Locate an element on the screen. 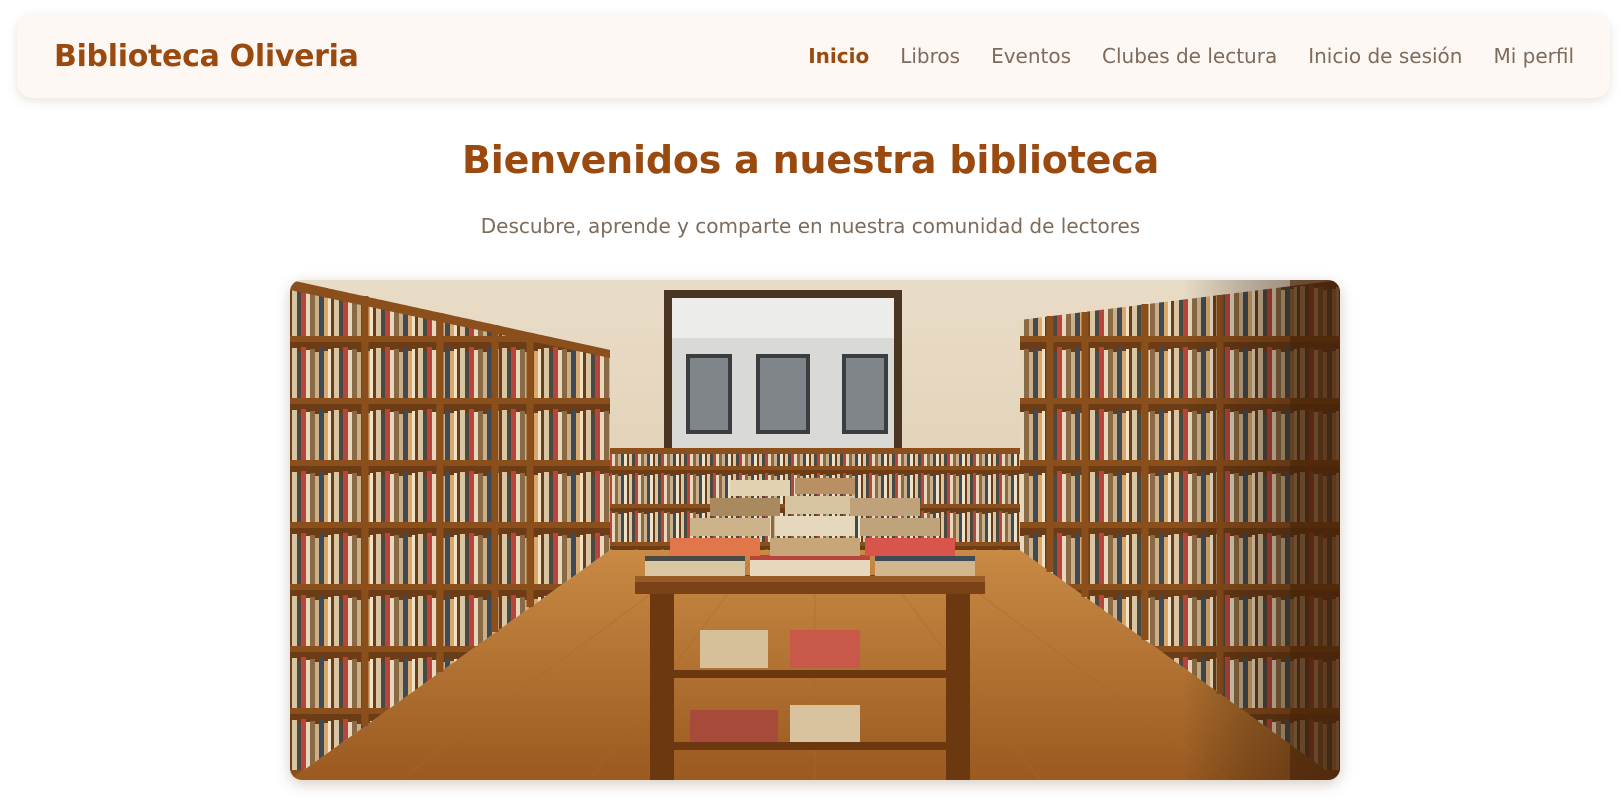  brand-logo-text: Biblioteca Oliveria is located at coordinates (206, 56).